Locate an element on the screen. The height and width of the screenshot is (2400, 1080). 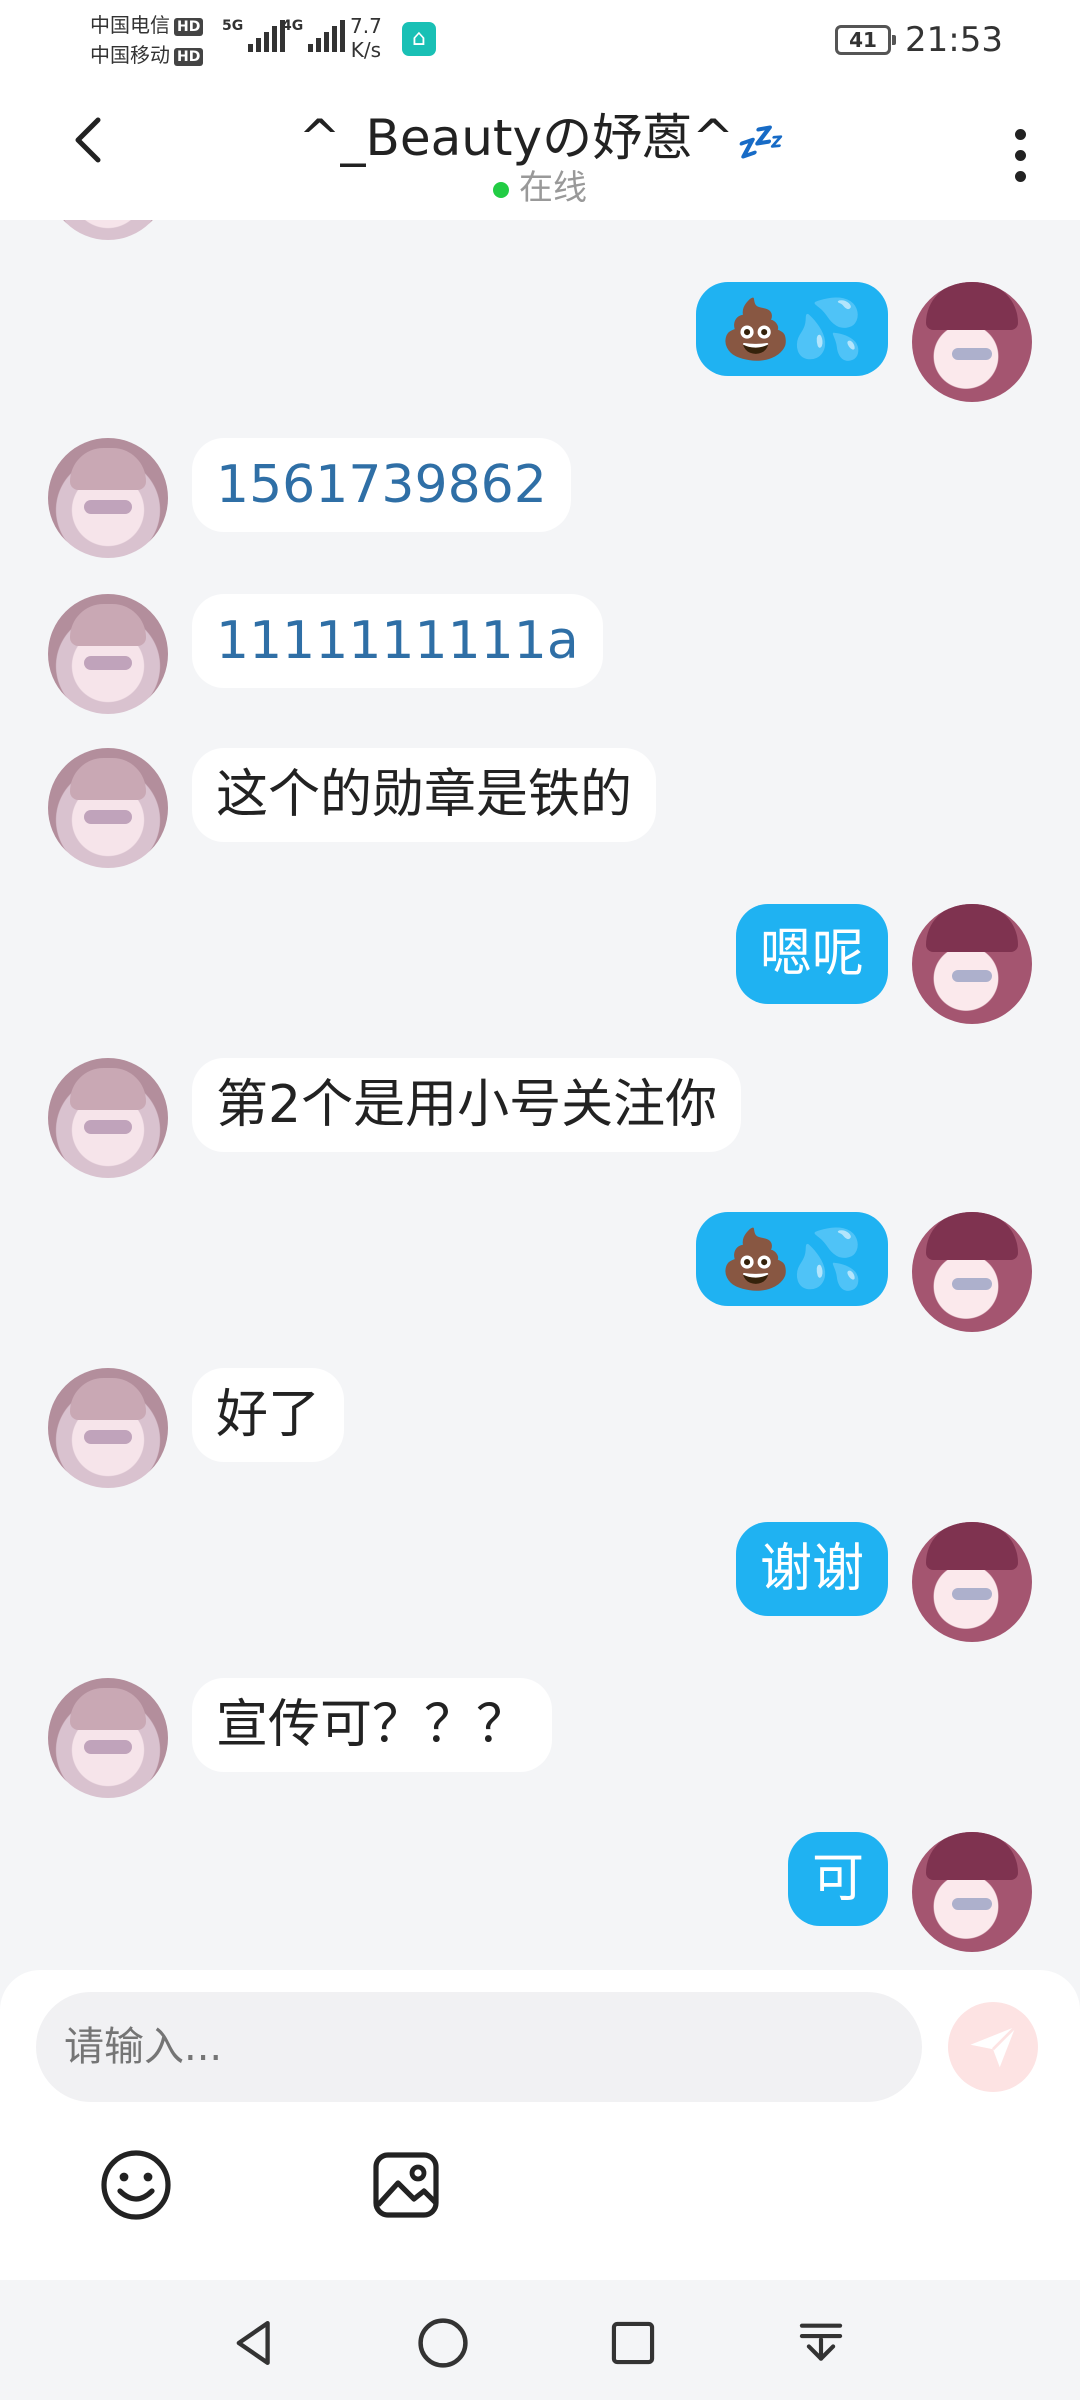
message-bubble-other: 1111111111a is located at coordinates (397, 641).